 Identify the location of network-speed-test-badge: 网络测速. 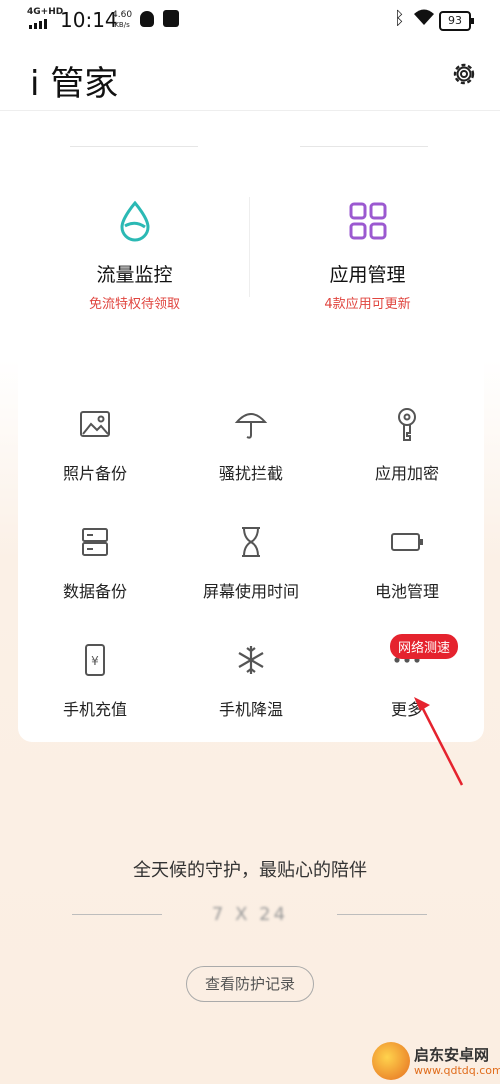
(424, 646).